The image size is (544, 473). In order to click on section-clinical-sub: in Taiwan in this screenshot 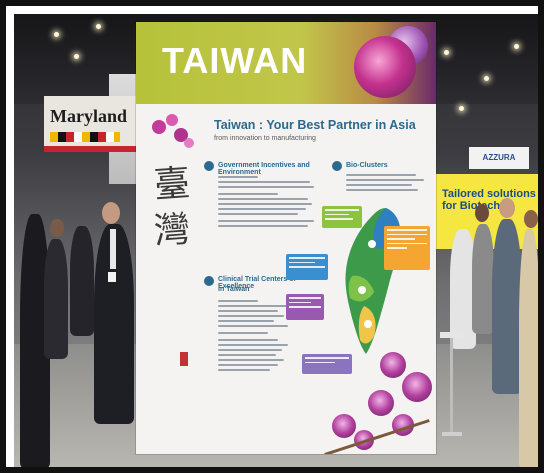, I will do `click(234, 289)`.